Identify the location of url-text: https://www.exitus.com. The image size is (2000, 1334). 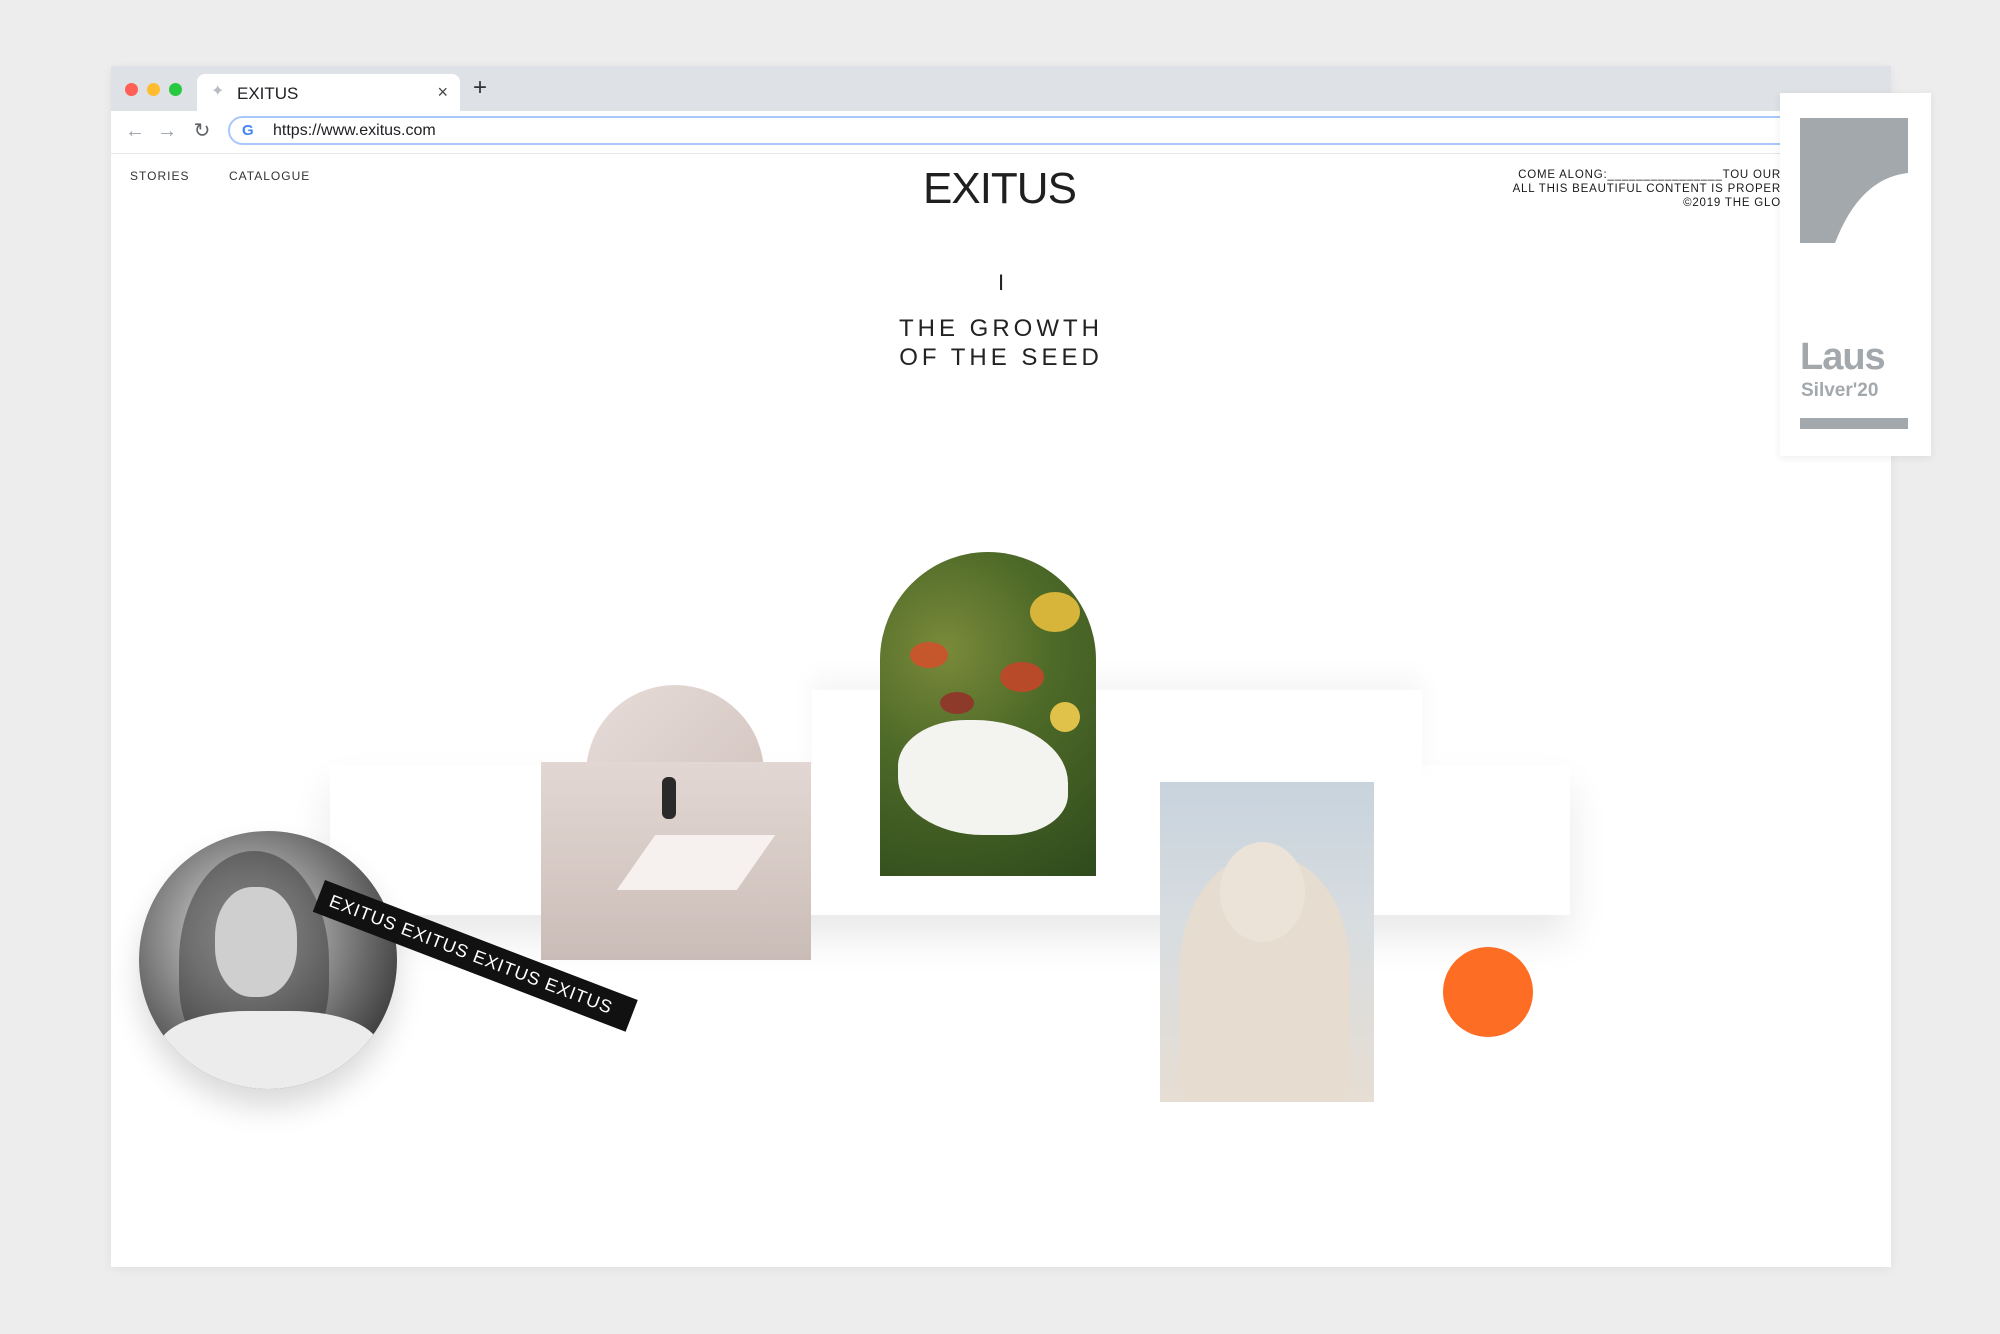
(354, 131).